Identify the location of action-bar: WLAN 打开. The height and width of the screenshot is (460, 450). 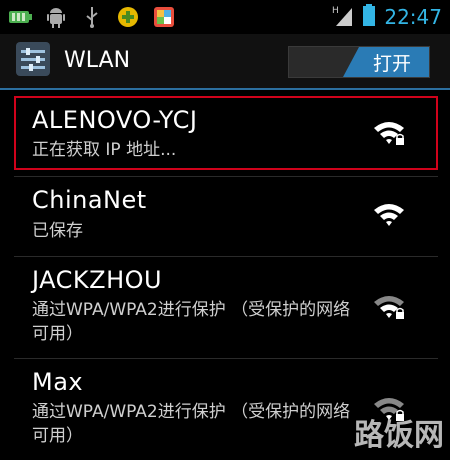
(225, 62).